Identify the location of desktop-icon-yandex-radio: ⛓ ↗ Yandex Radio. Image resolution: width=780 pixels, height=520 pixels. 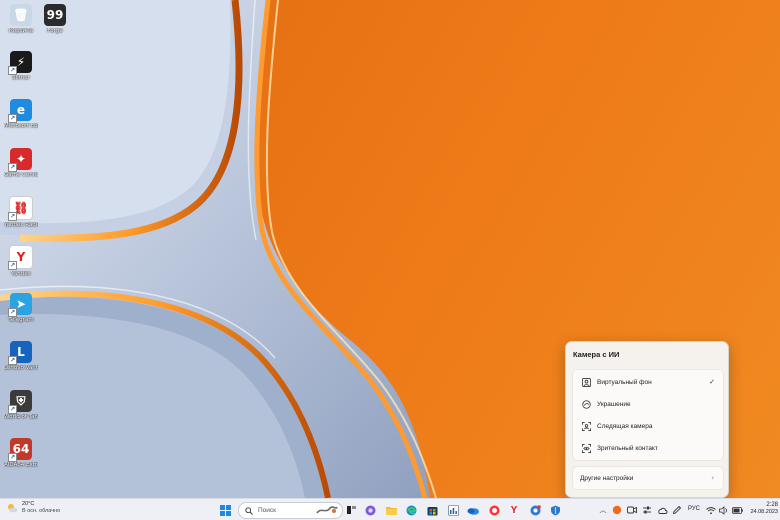
(21, 212).